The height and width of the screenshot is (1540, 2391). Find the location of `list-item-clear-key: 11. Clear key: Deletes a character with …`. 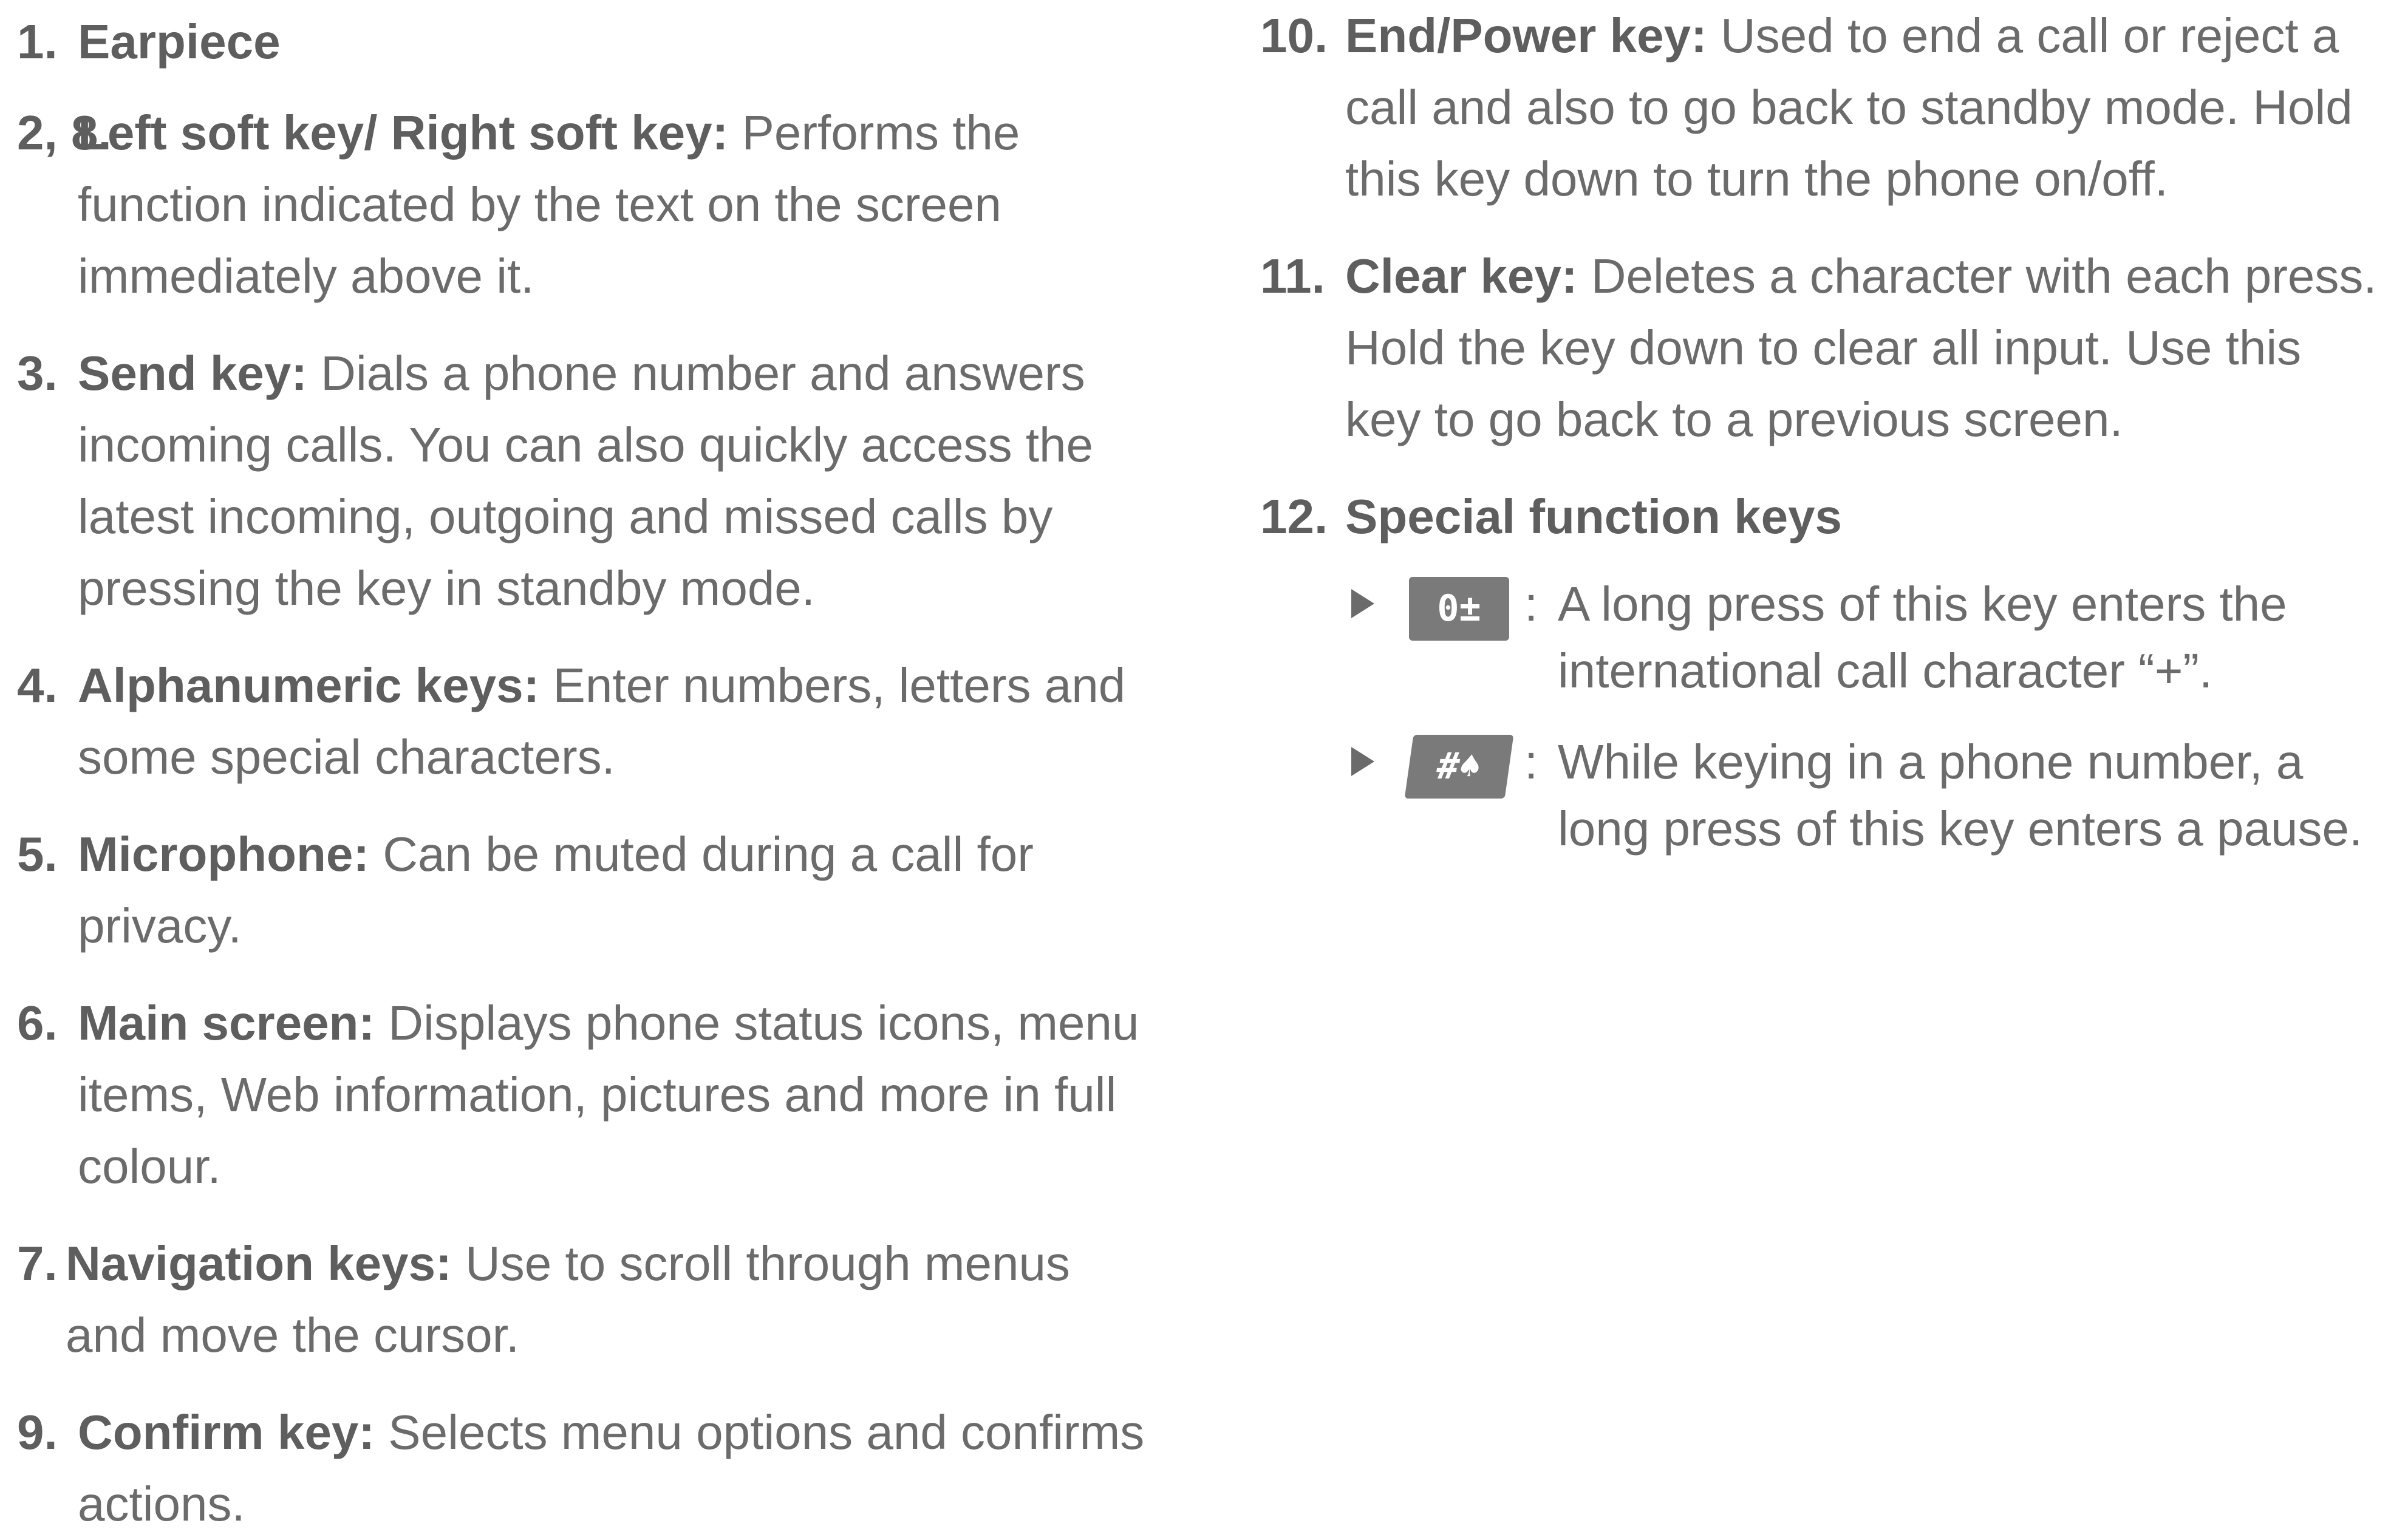

list-item-clear-key: 11. Clear key: Deletes a character with … is located at coordinates (1819, 348).